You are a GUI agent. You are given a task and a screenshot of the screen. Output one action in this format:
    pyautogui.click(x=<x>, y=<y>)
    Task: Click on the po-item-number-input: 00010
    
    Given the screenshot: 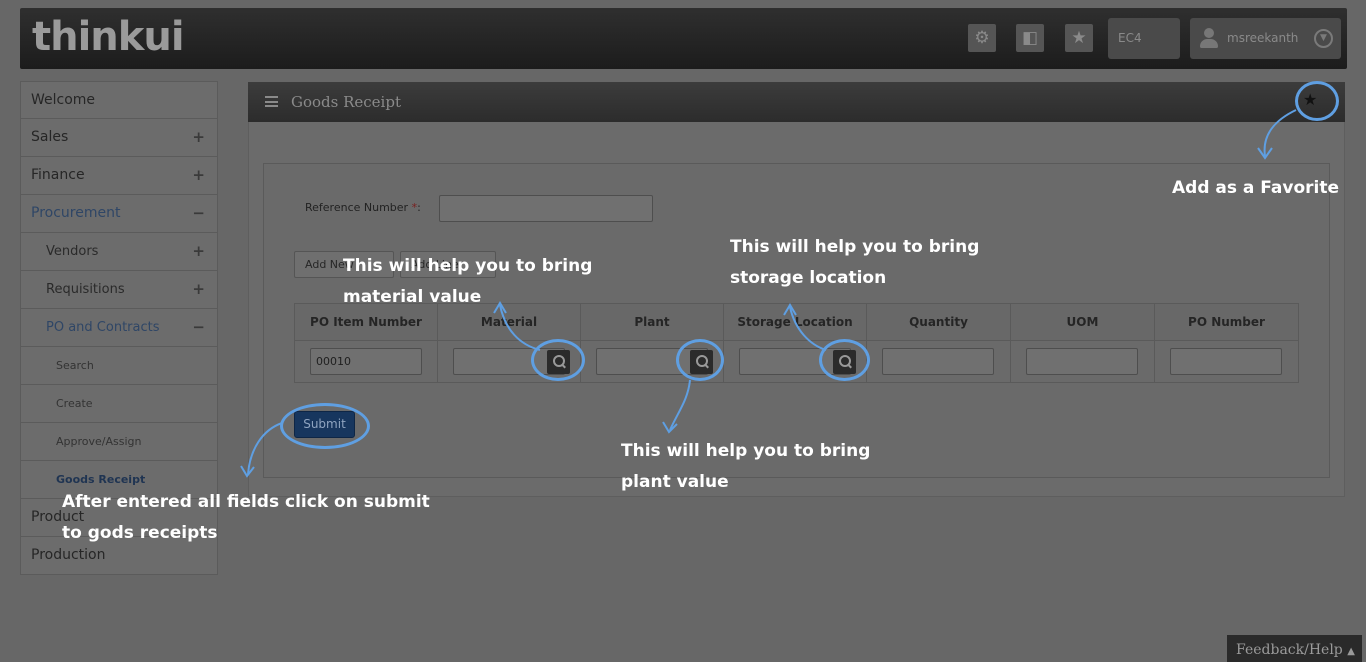 What is the action you would take?
    pyautogui.click(x=366, y=361)
    